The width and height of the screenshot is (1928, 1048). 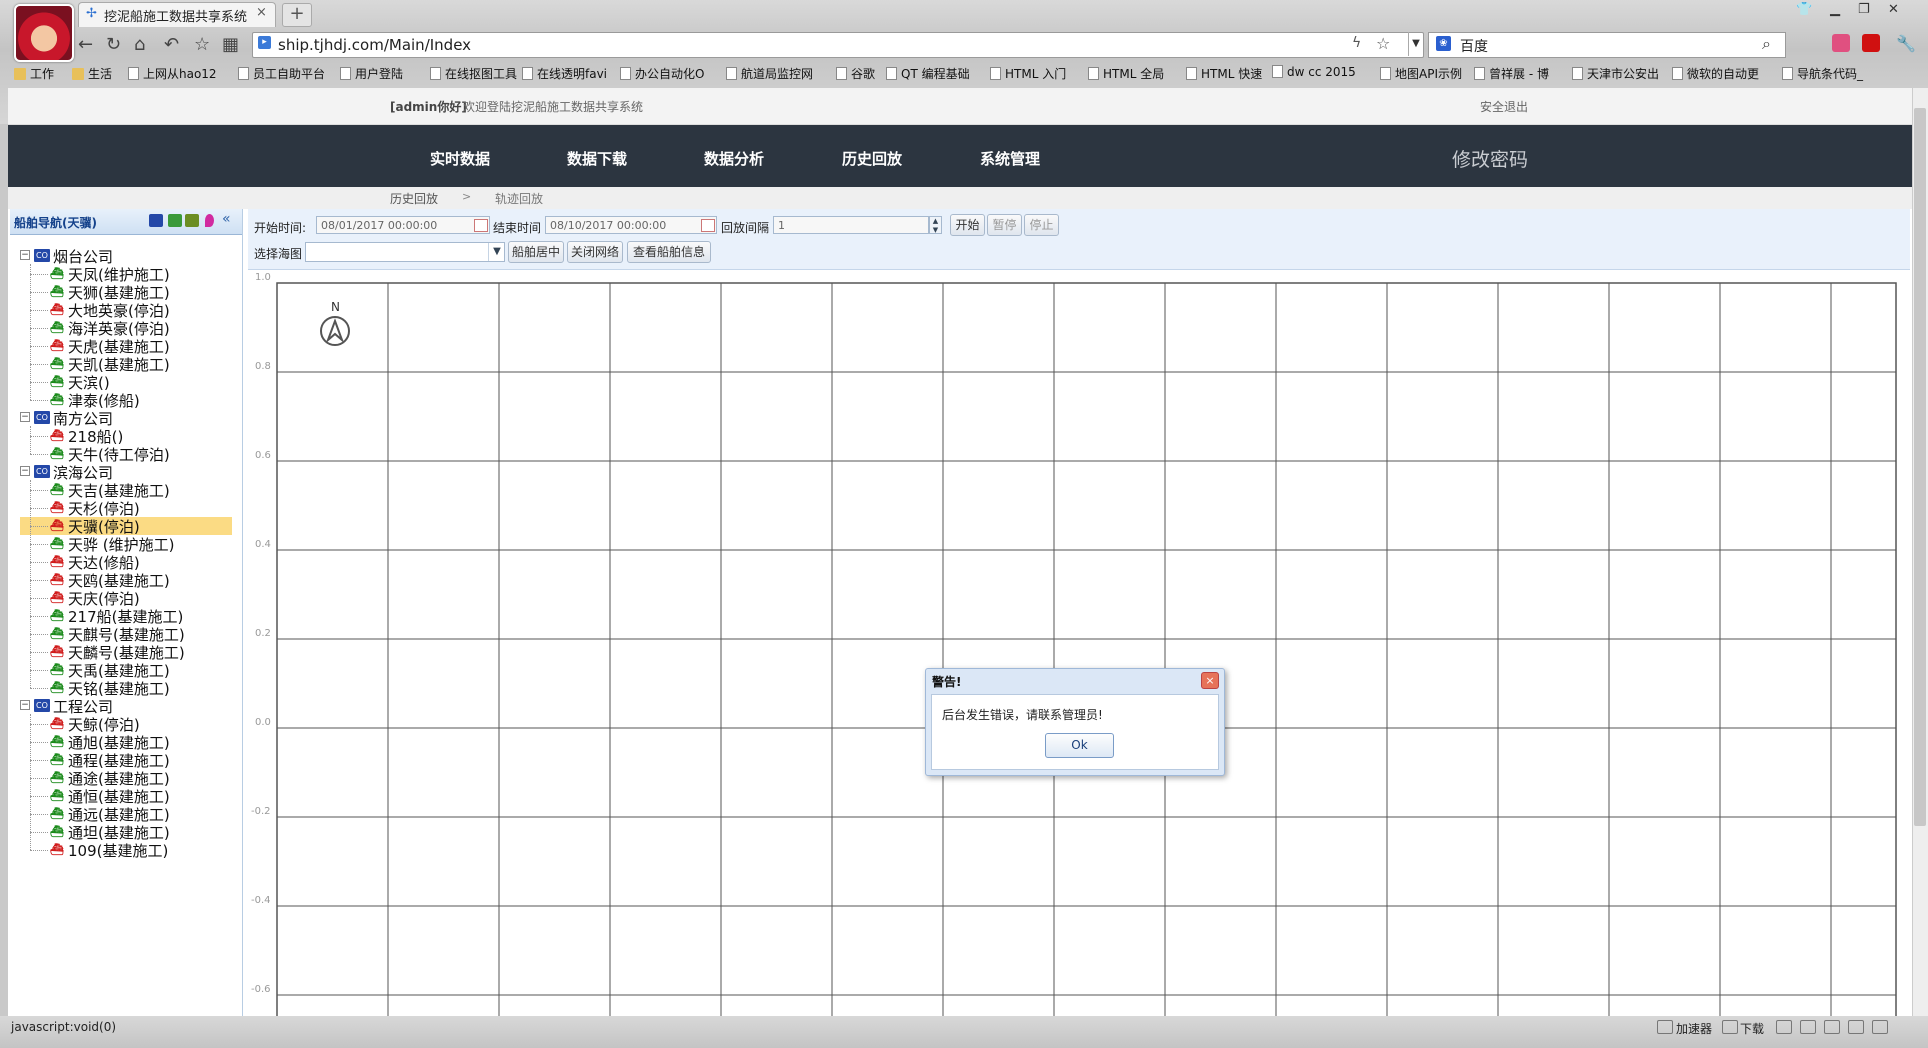 I want to click on bookmark-item: 导航条代码_, so click(x=1822, y=73).